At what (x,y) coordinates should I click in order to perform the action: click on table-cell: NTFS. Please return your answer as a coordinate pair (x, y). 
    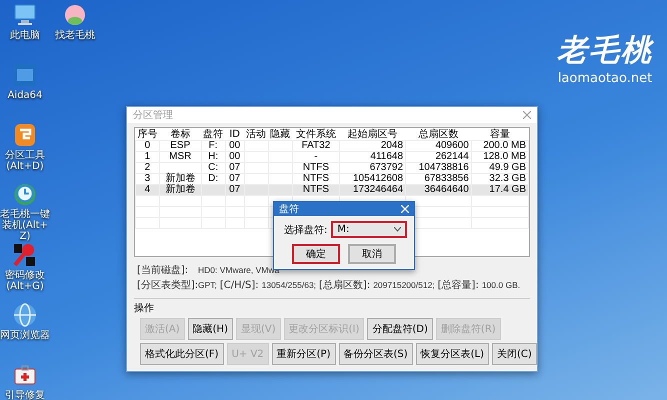
    Looking at the image, I should click on (316, 168).